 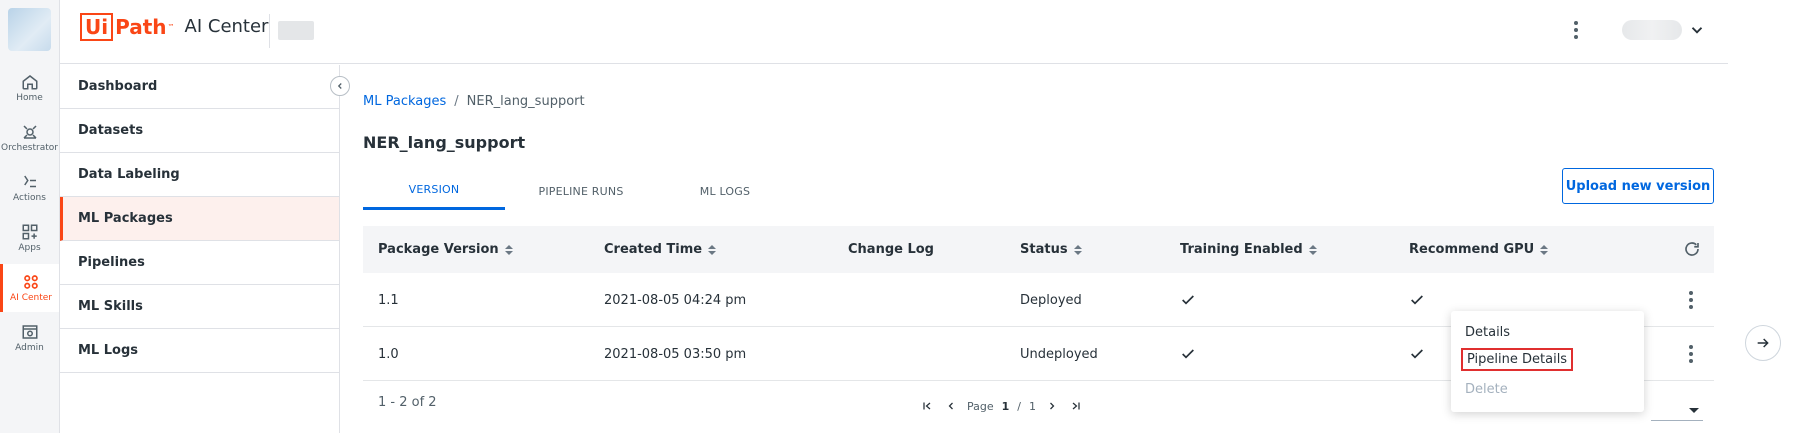 I want to click on pagination: Page 1 / 1, so click(x=1001, y=406).